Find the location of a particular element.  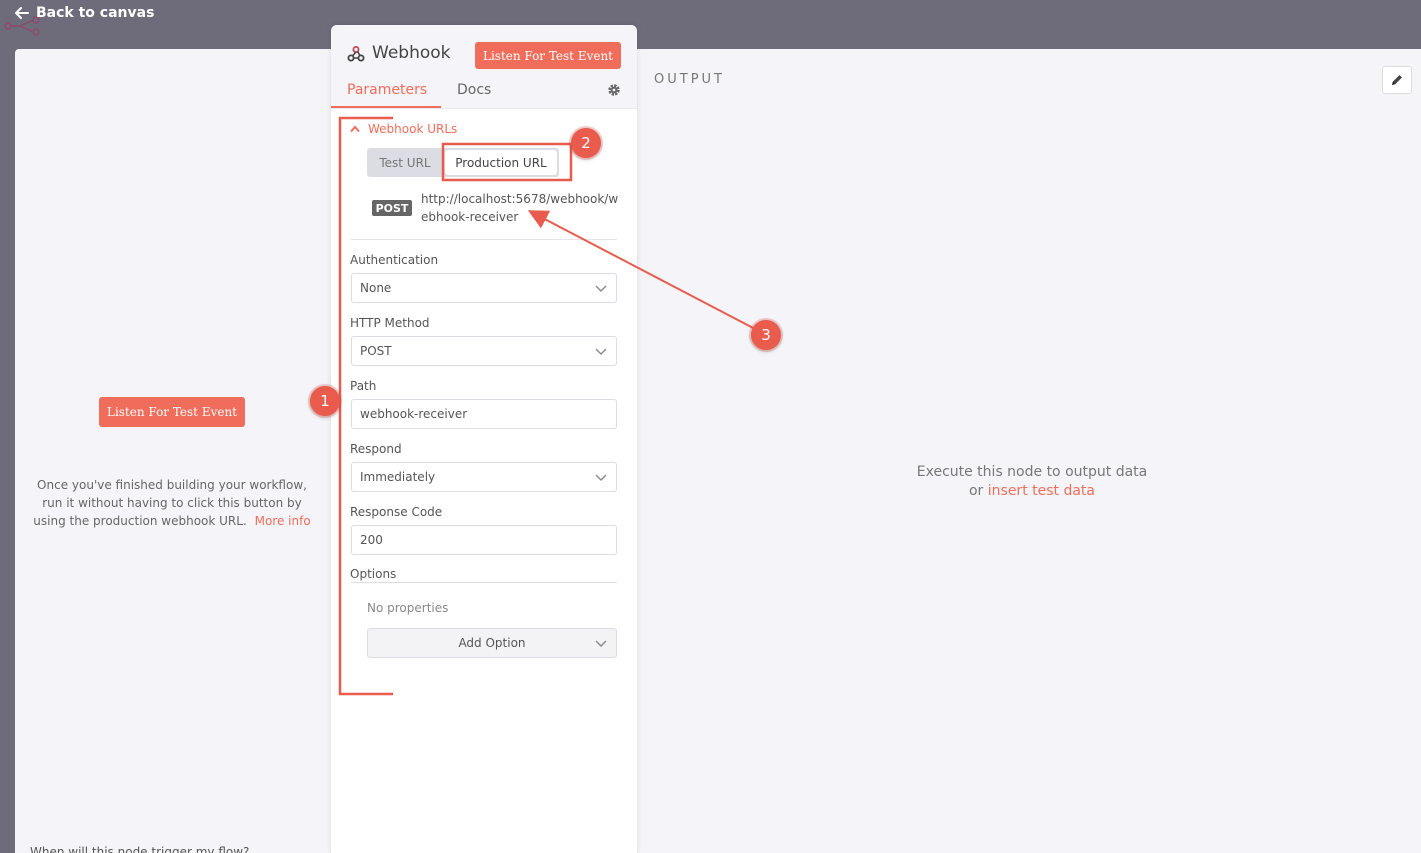

webhook-urls-toggle: Webhook URLs is located at coordinates (403, 129).